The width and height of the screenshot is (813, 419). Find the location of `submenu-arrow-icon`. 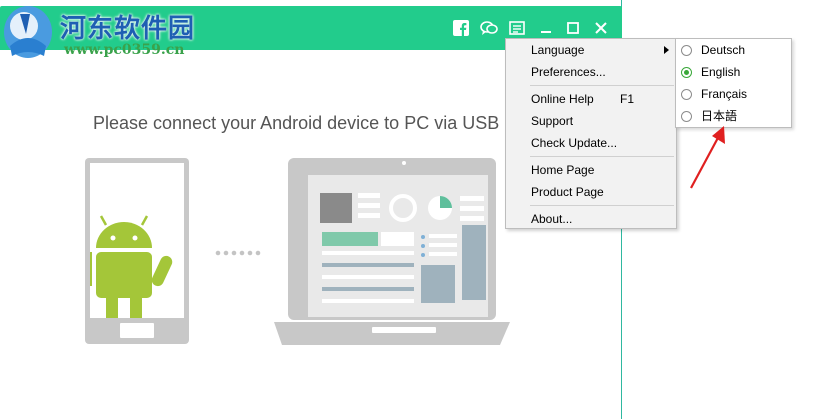

submenu-arrow-icon is located at coordinates (666, 50).